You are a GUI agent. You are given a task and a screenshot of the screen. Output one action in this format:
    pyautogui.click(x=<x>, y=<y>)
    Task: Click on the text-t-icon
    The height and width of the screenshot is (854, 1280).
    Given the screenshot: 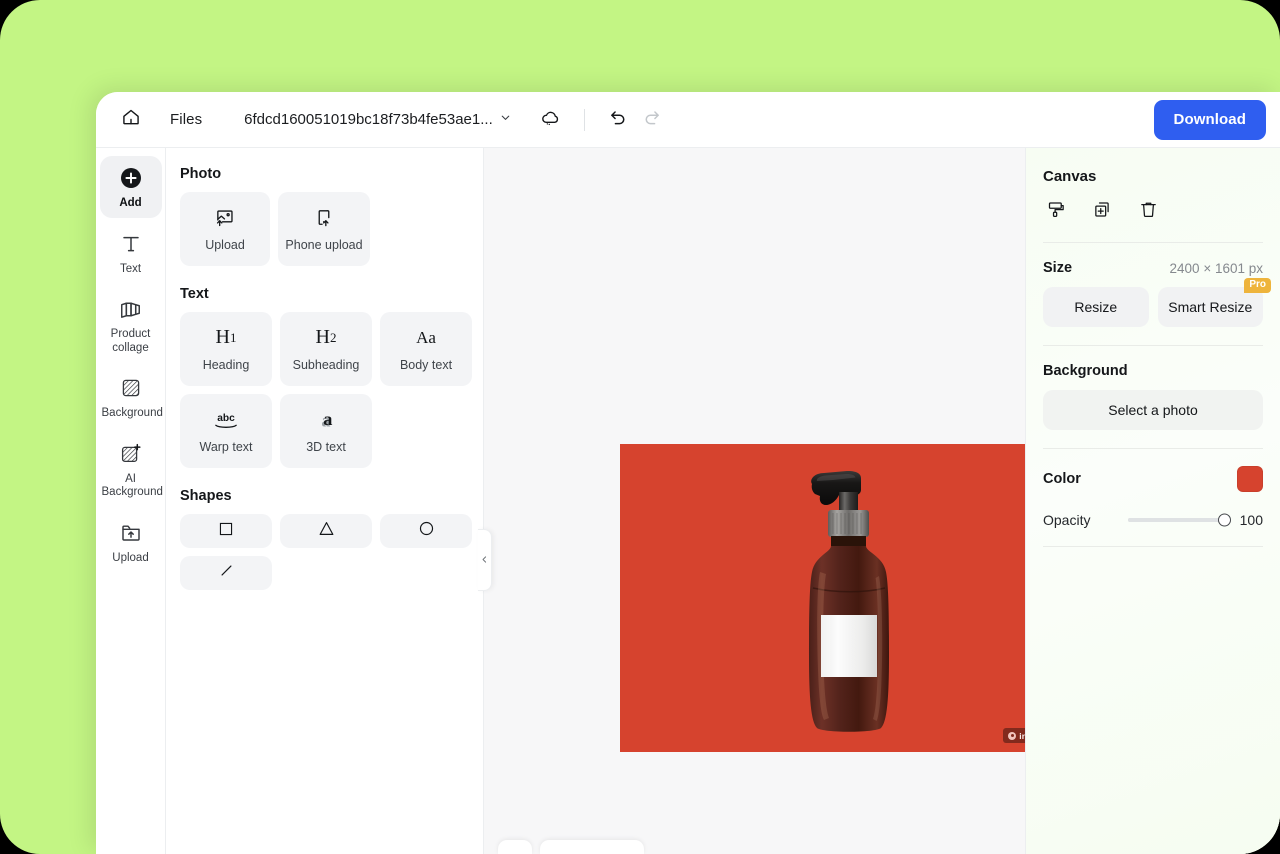 What is the action you would take?
    pyautogui.click(x=131, y=244)
    